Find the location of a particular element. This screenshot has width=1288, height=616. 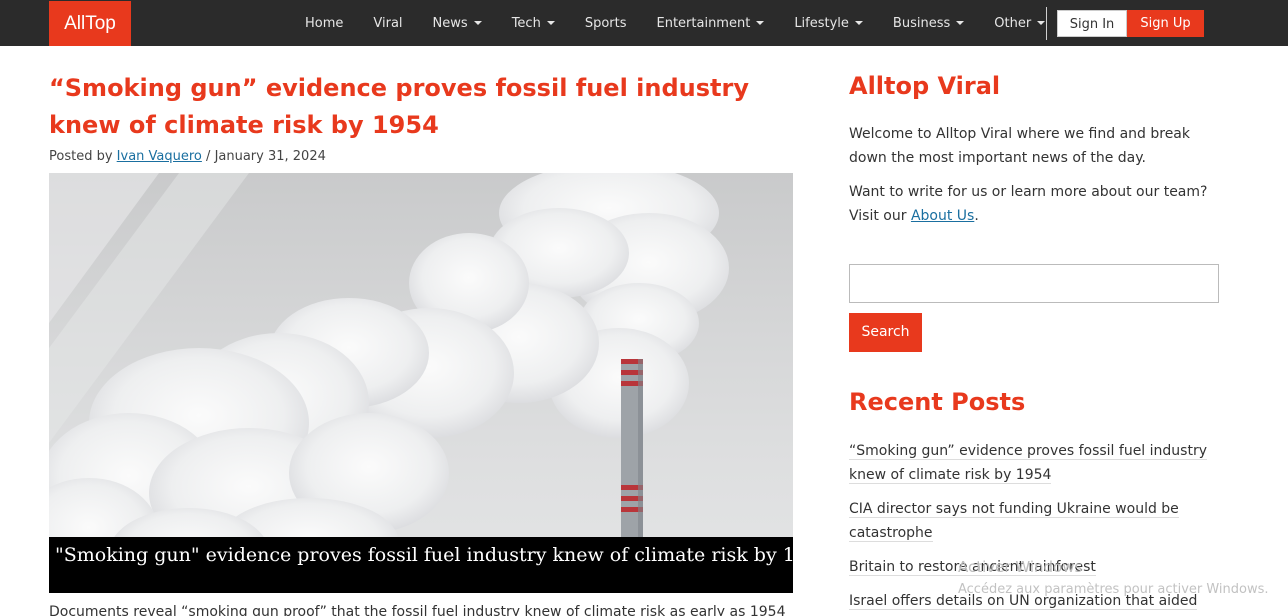

nav-item-entertainment: Entertainment is located at coordinates (711, 23).